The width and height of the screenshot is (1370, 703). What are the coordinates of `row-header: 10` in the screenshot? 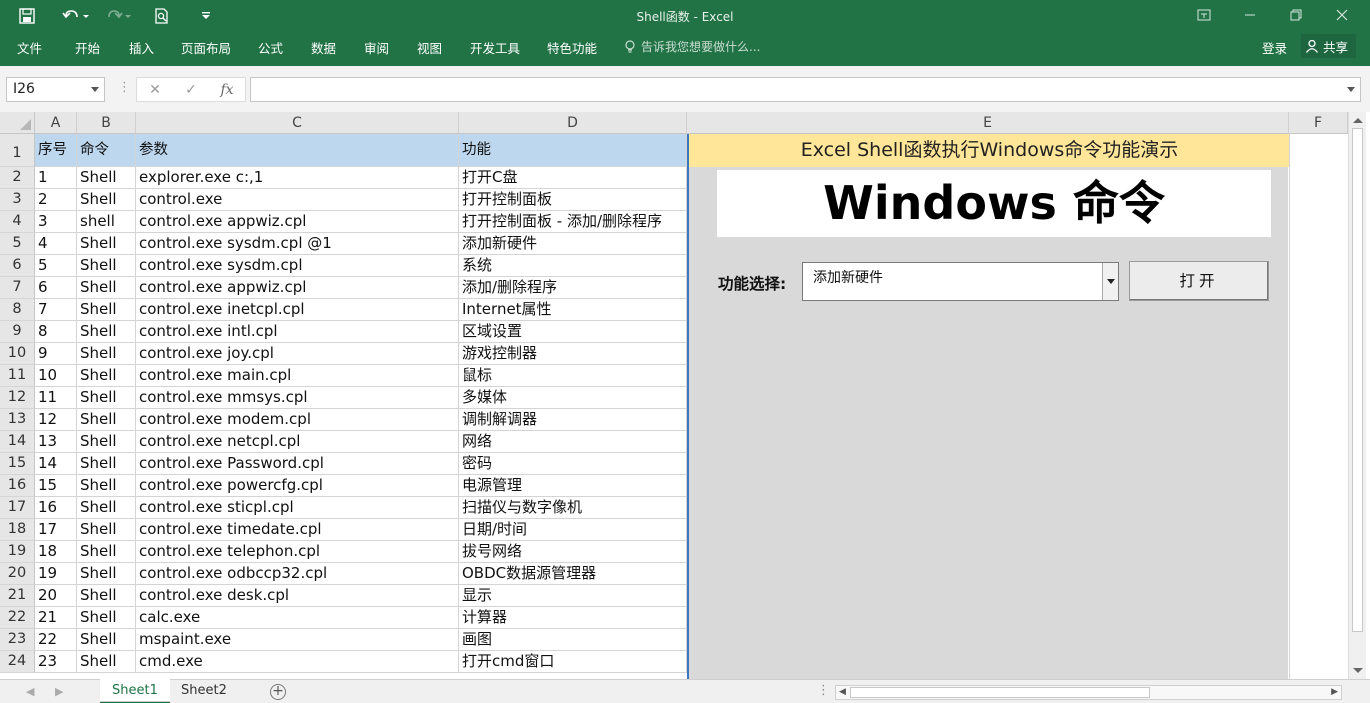 It's located at (17, 354).